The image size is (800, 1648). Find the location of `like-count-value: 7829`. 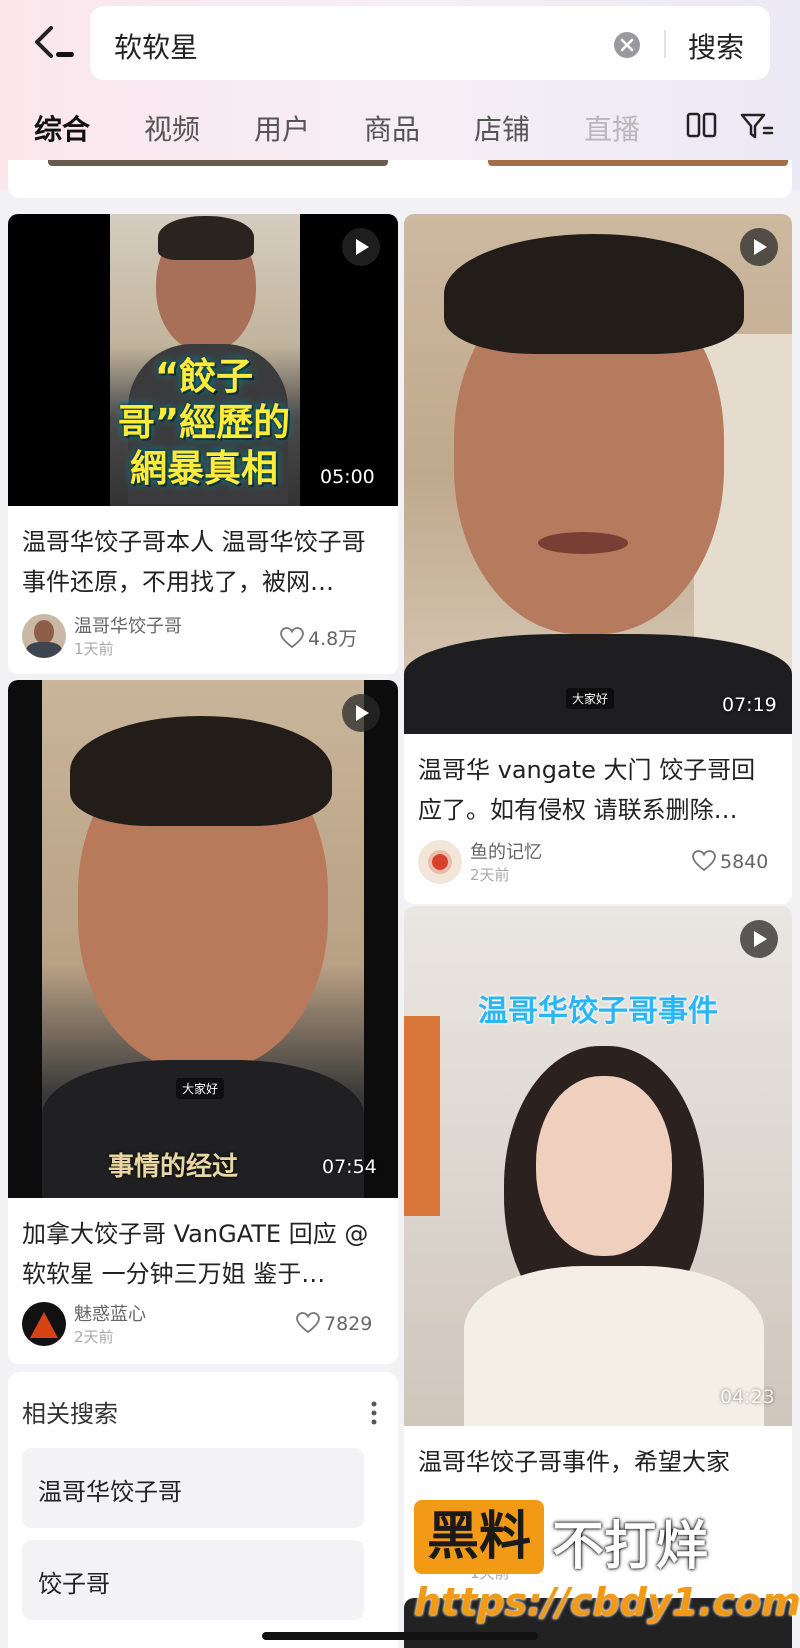

like-count-value: 7829 is located at coordinates (348, 1324).